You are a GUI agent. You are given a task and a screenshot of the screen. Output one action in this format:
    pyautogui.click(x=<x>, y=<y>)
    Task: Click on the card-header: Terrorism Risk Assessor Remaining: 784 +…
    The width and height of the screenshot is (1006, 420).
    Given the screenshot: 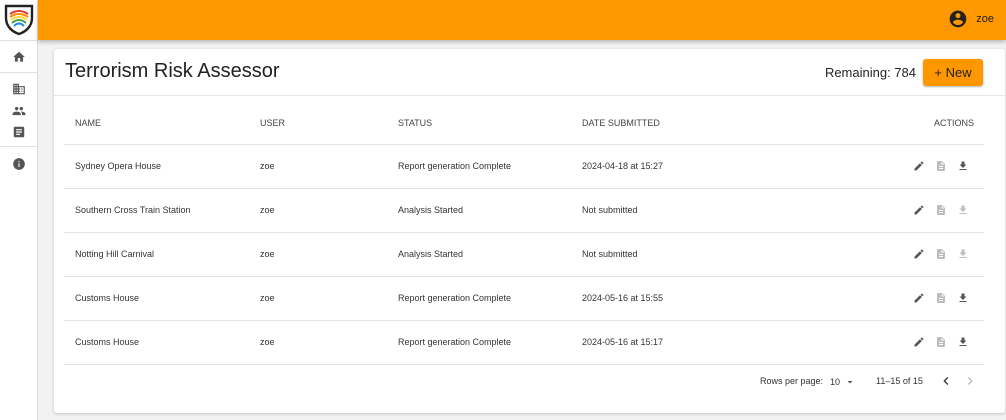 What is the action you would take?
    pyautogui.click(x=529, y=72)
    